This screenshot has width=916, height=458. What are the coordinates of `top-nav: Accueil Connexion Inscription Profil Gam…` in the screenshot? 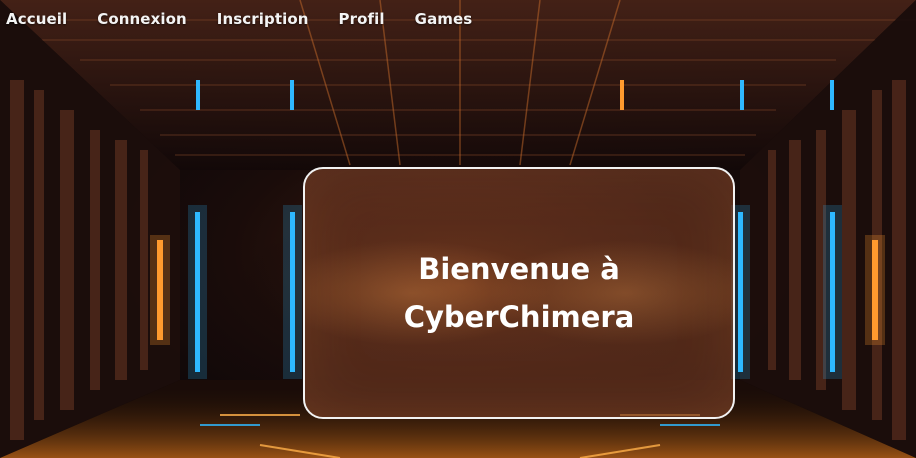 It's located at (251, 19).